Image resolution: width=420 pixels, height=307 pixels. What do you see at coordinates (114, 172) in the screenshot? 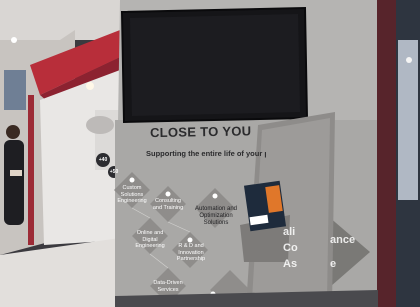
I see `stat-badge-2: +50` at bounding box center [114, 172].